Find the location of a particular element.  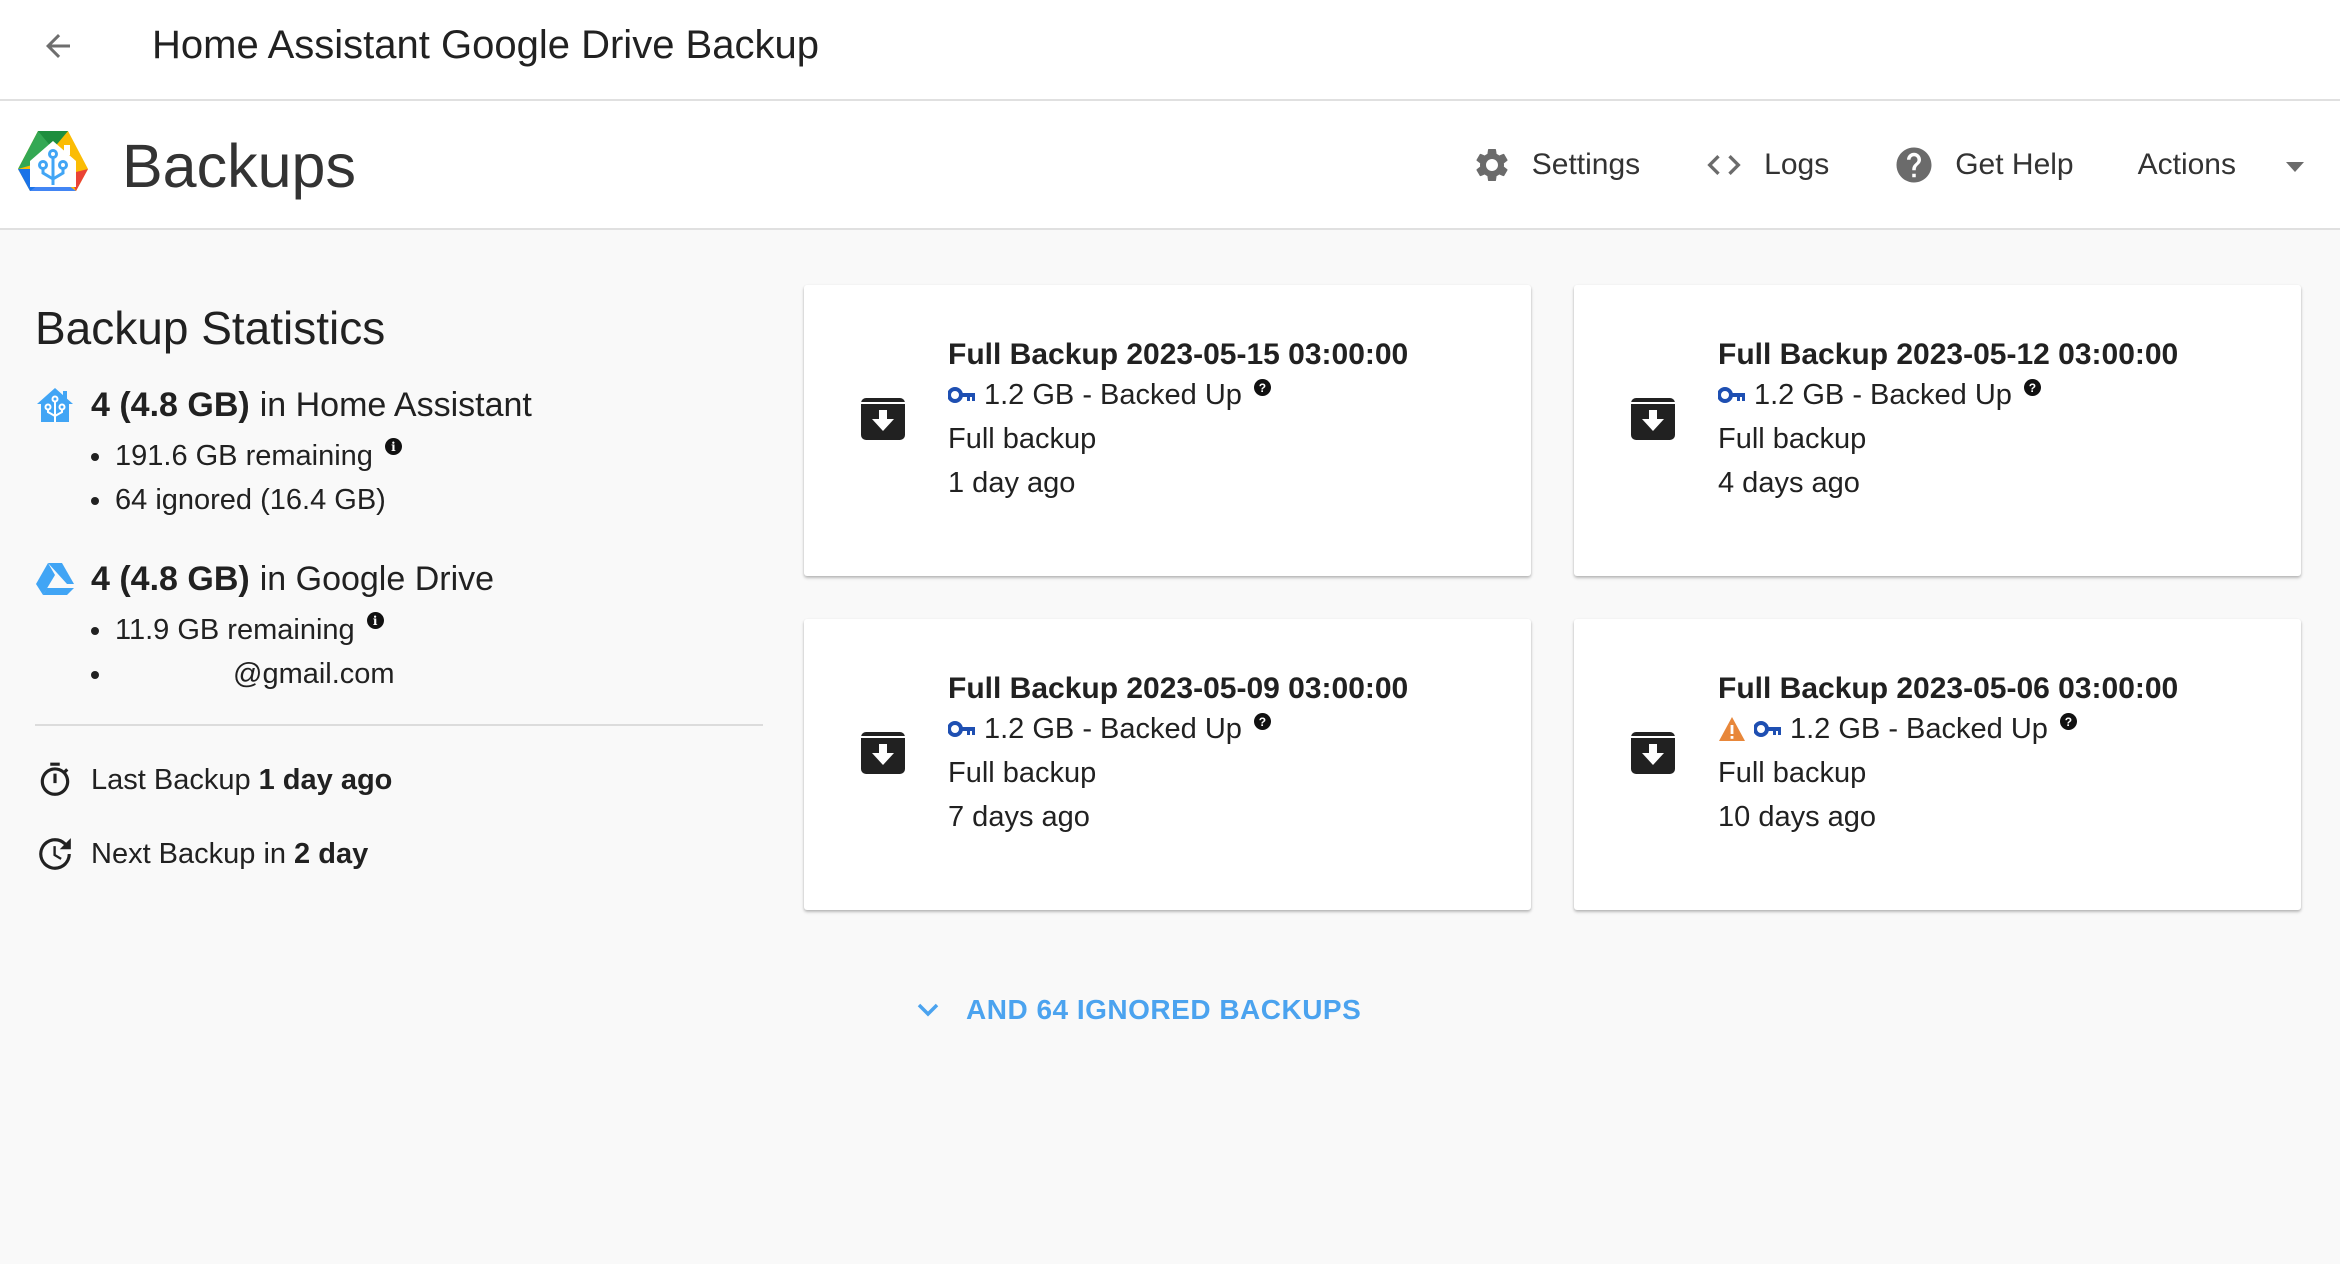

next-backup-row: Next Backup in 2 day is located at coordinates (399, 854).